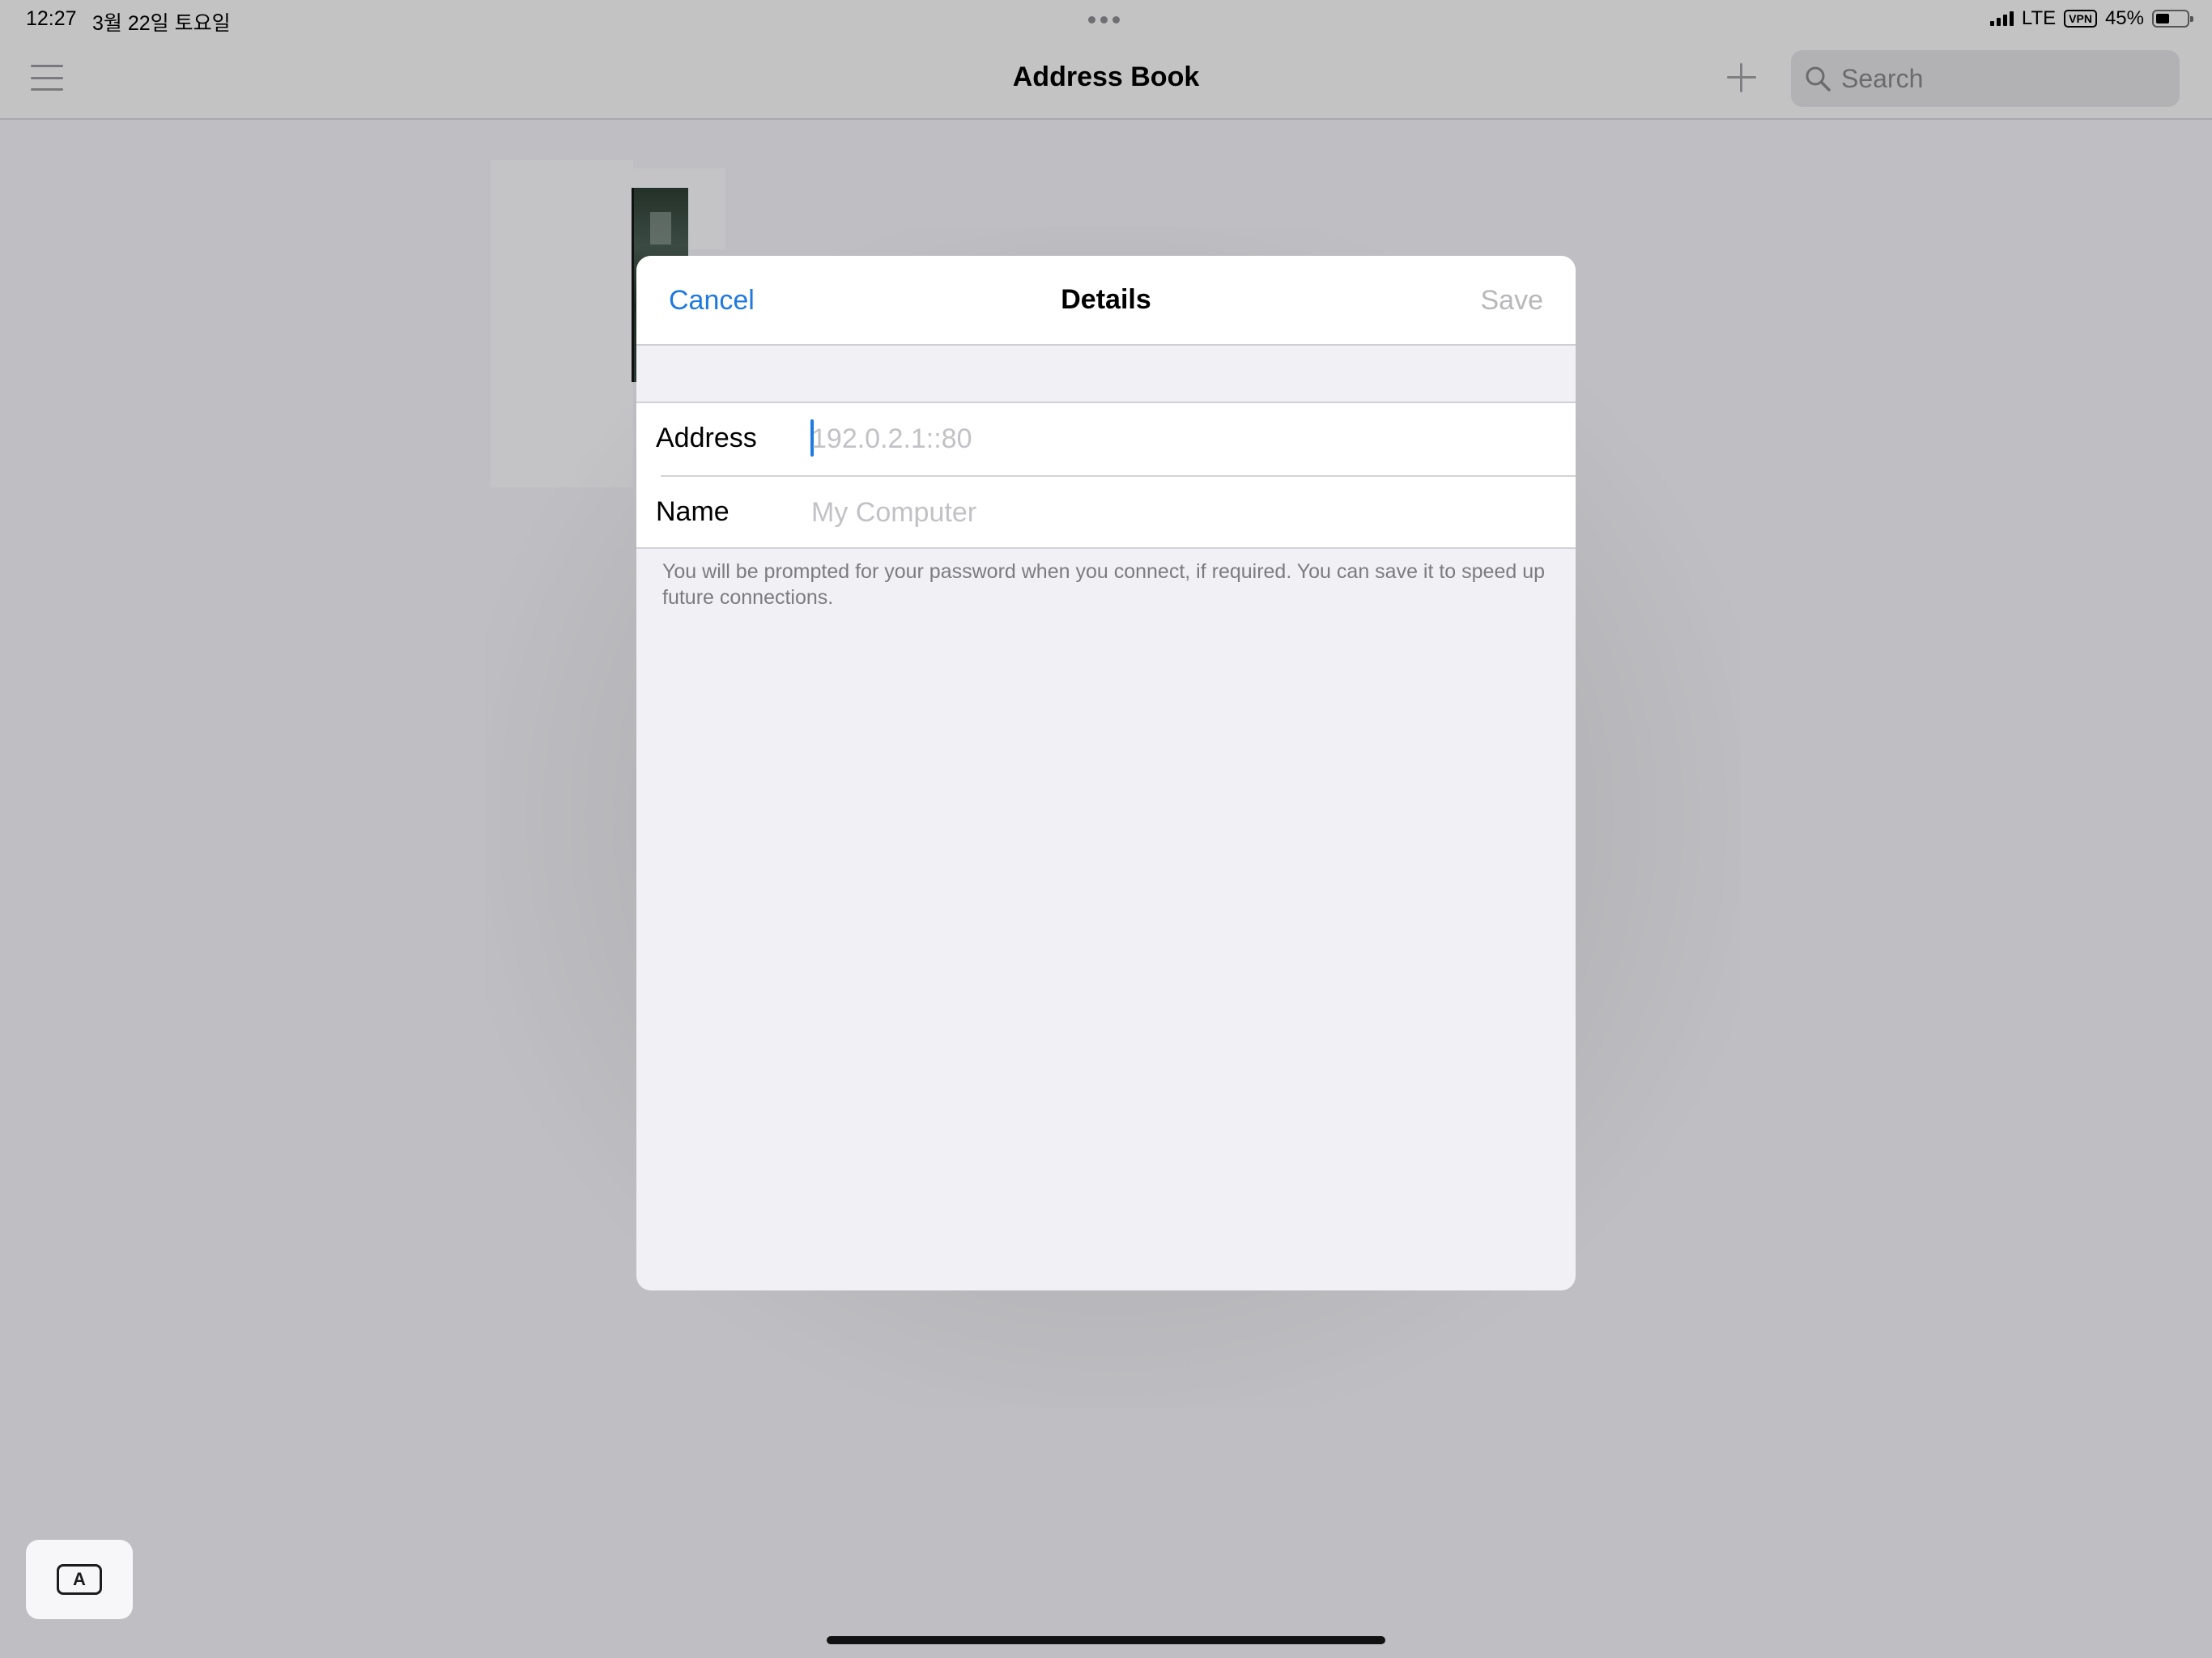 The height and width of the screenshot is (1658, 2212). I want to click on status-bar: 12:27 3월 22일 토요일 LTE VPN 45%, so click(1106, 18).